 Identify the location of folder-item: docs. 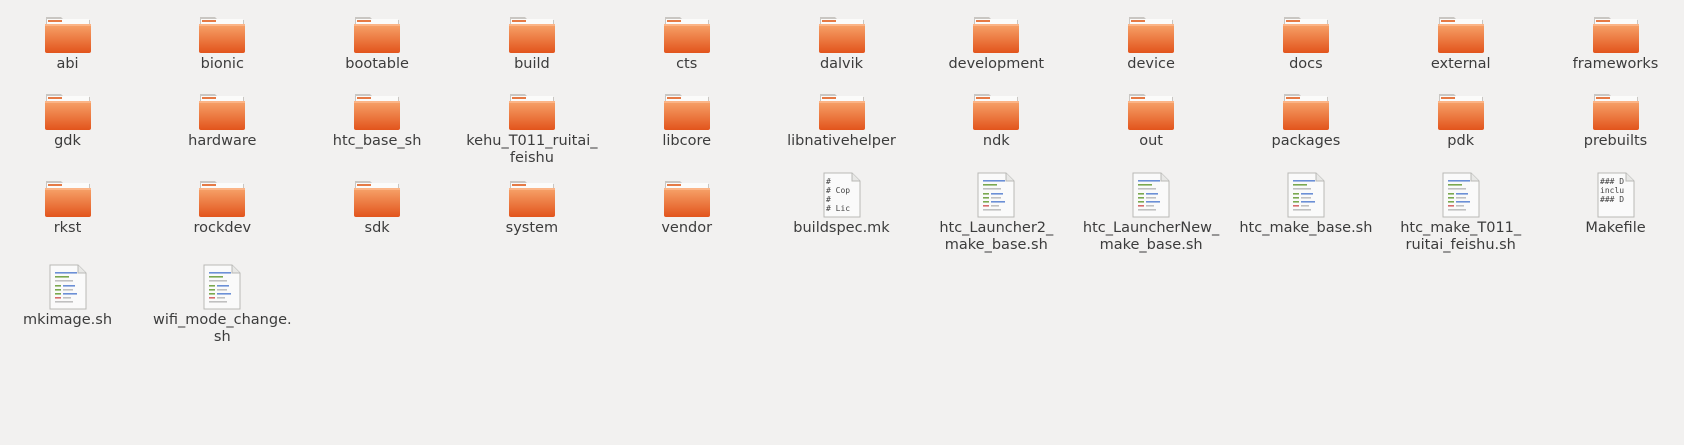
(1306, 40).